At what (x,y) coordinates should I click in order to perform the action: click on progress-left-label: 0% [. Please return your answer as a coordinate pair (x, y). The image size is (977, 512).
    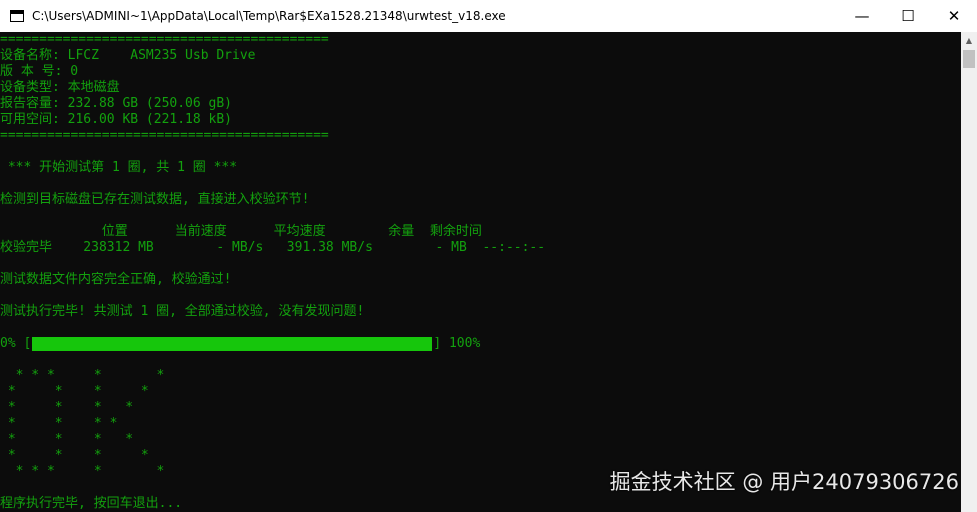
    Looking at the image, I should click on (16, 343).